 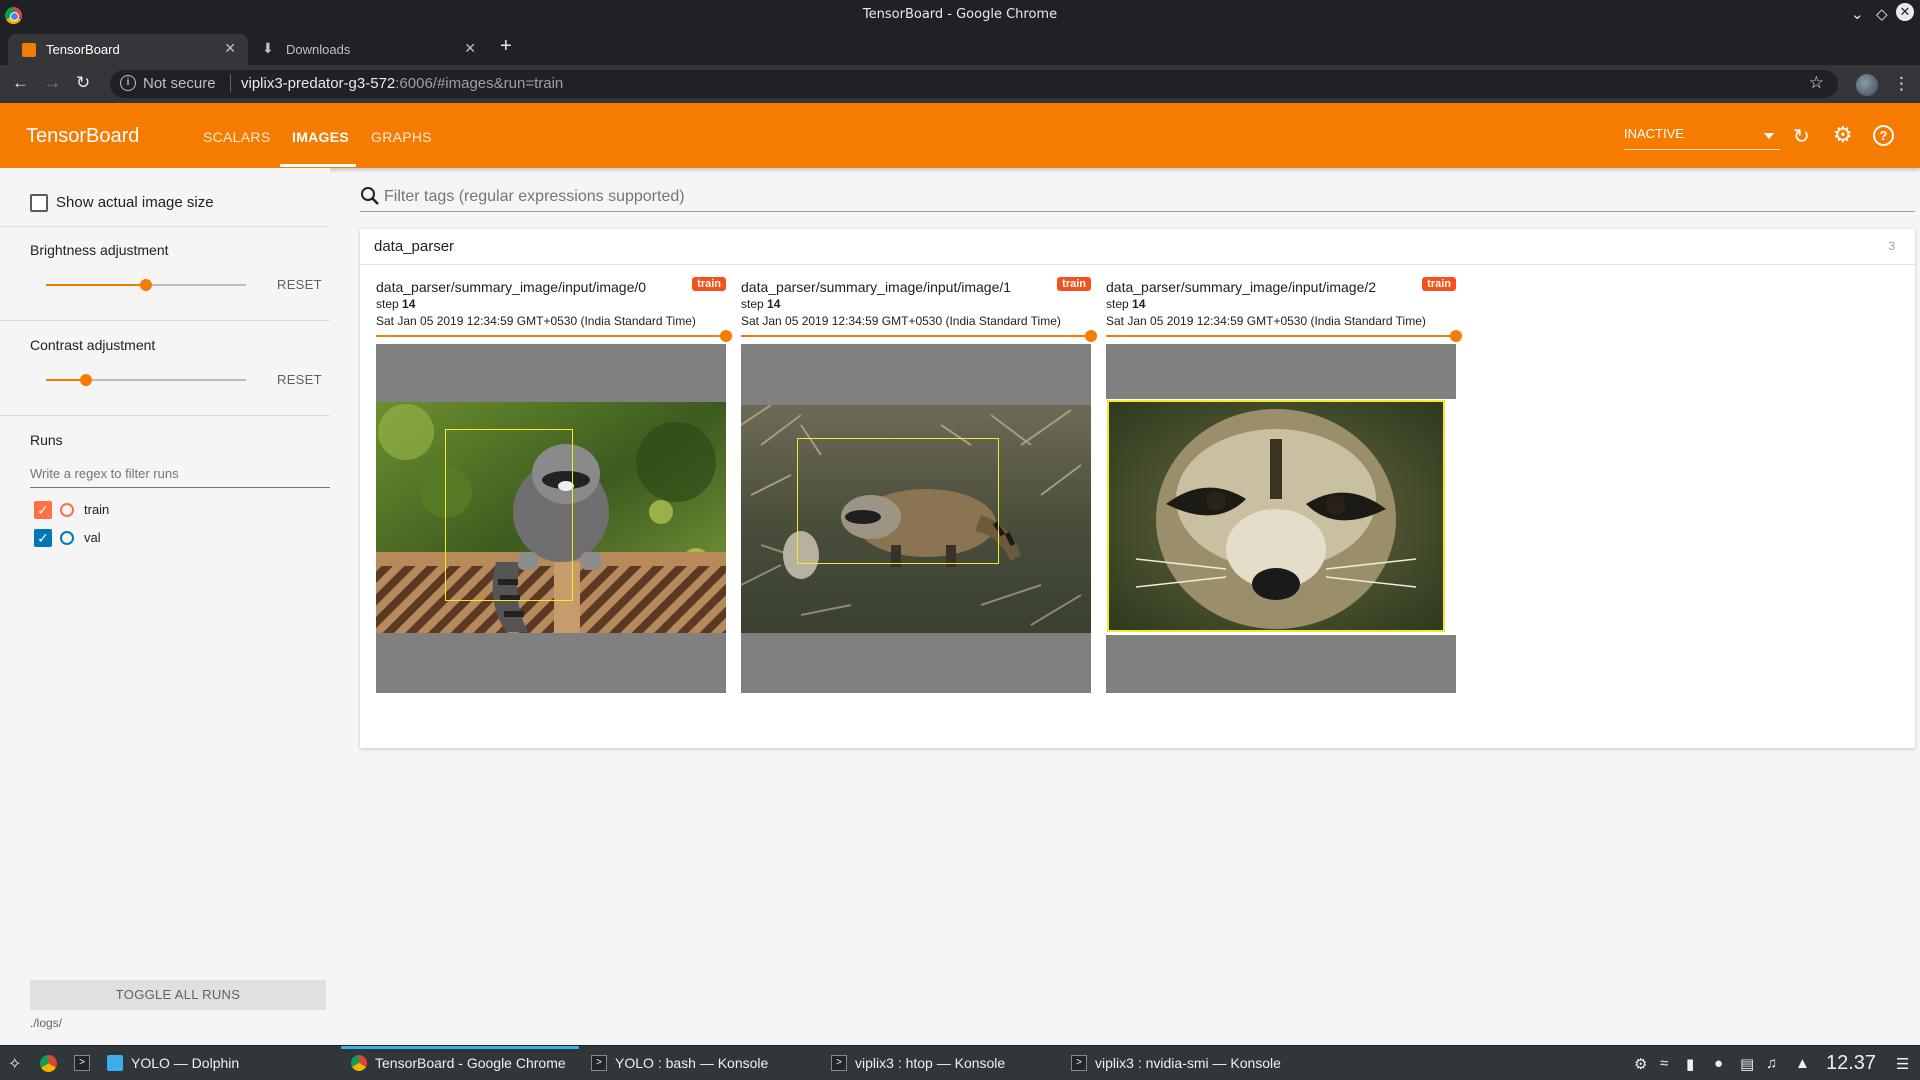 I want to click on task-dolphin: YOLO — Dolphin, so click(x=216, y=1063).